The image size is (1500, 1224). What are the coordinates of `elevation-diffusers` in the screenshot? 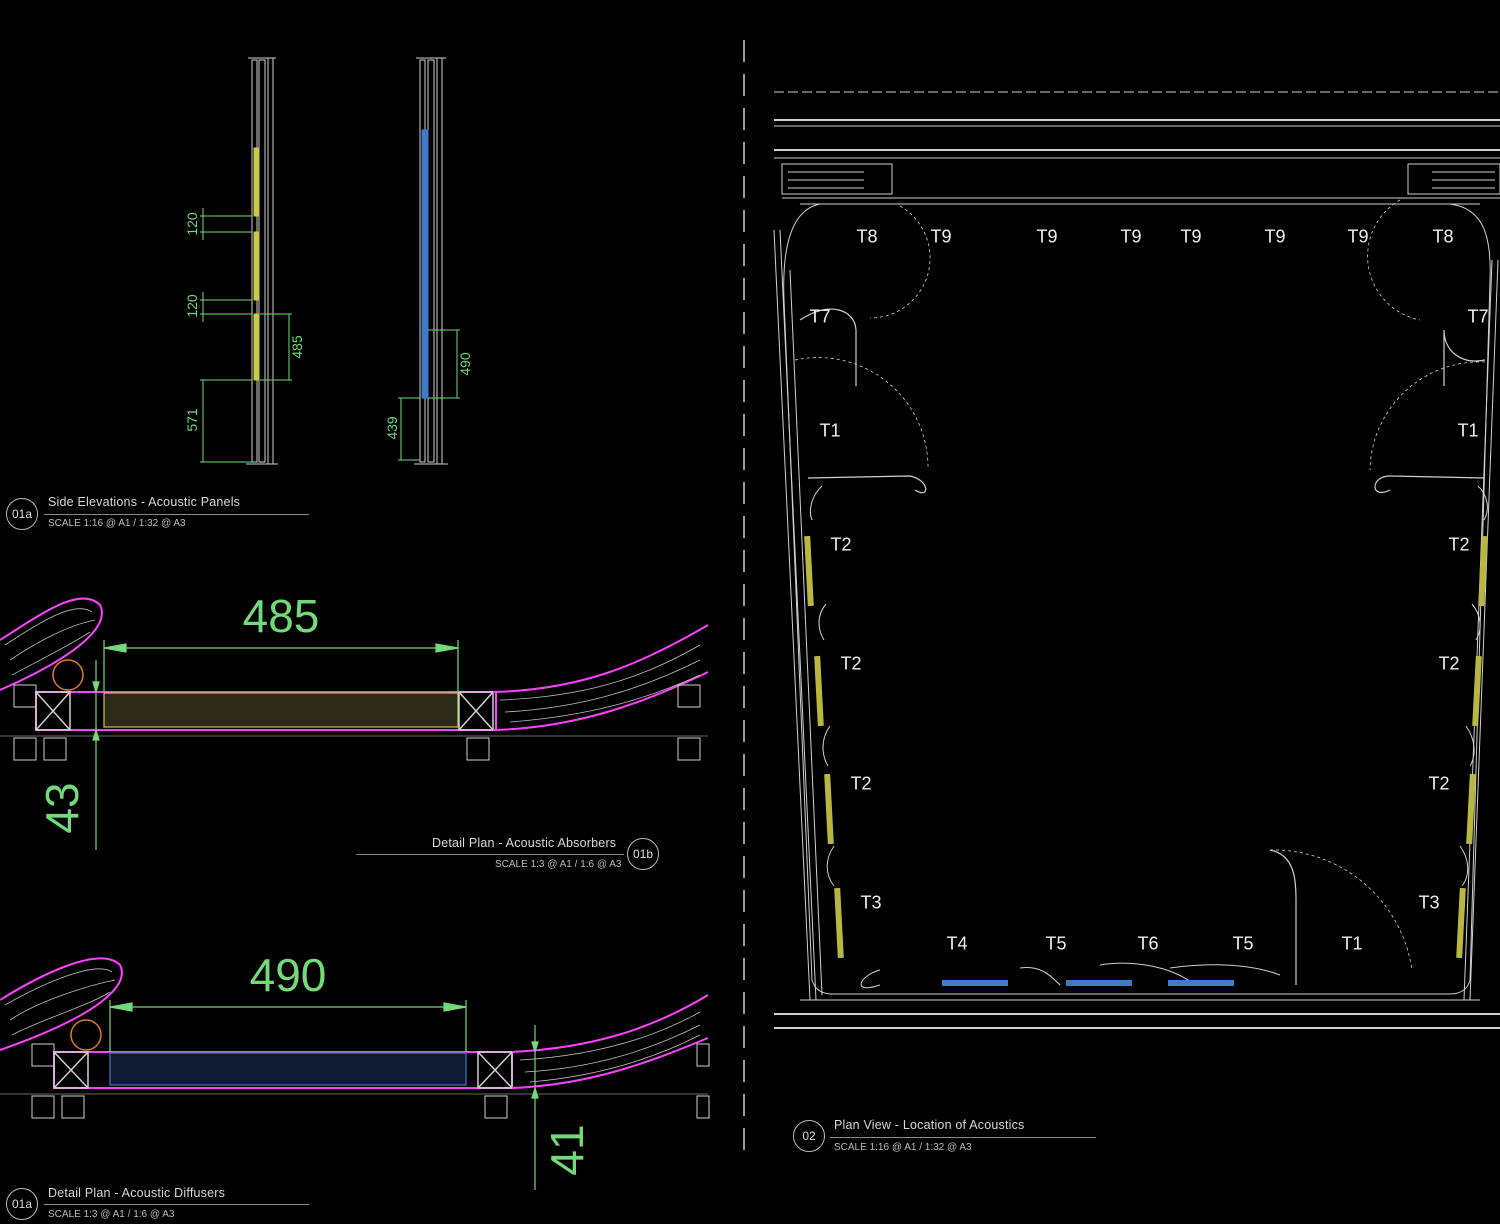 It's located at (431, 261).